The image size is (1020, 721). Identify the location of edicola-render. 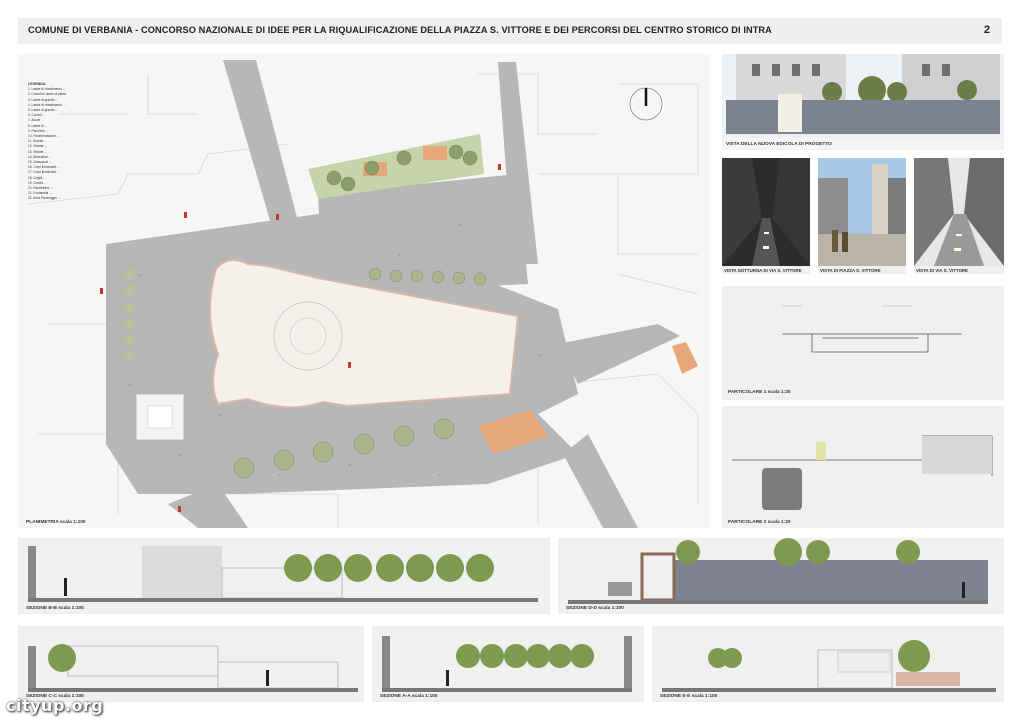
(863, 96).